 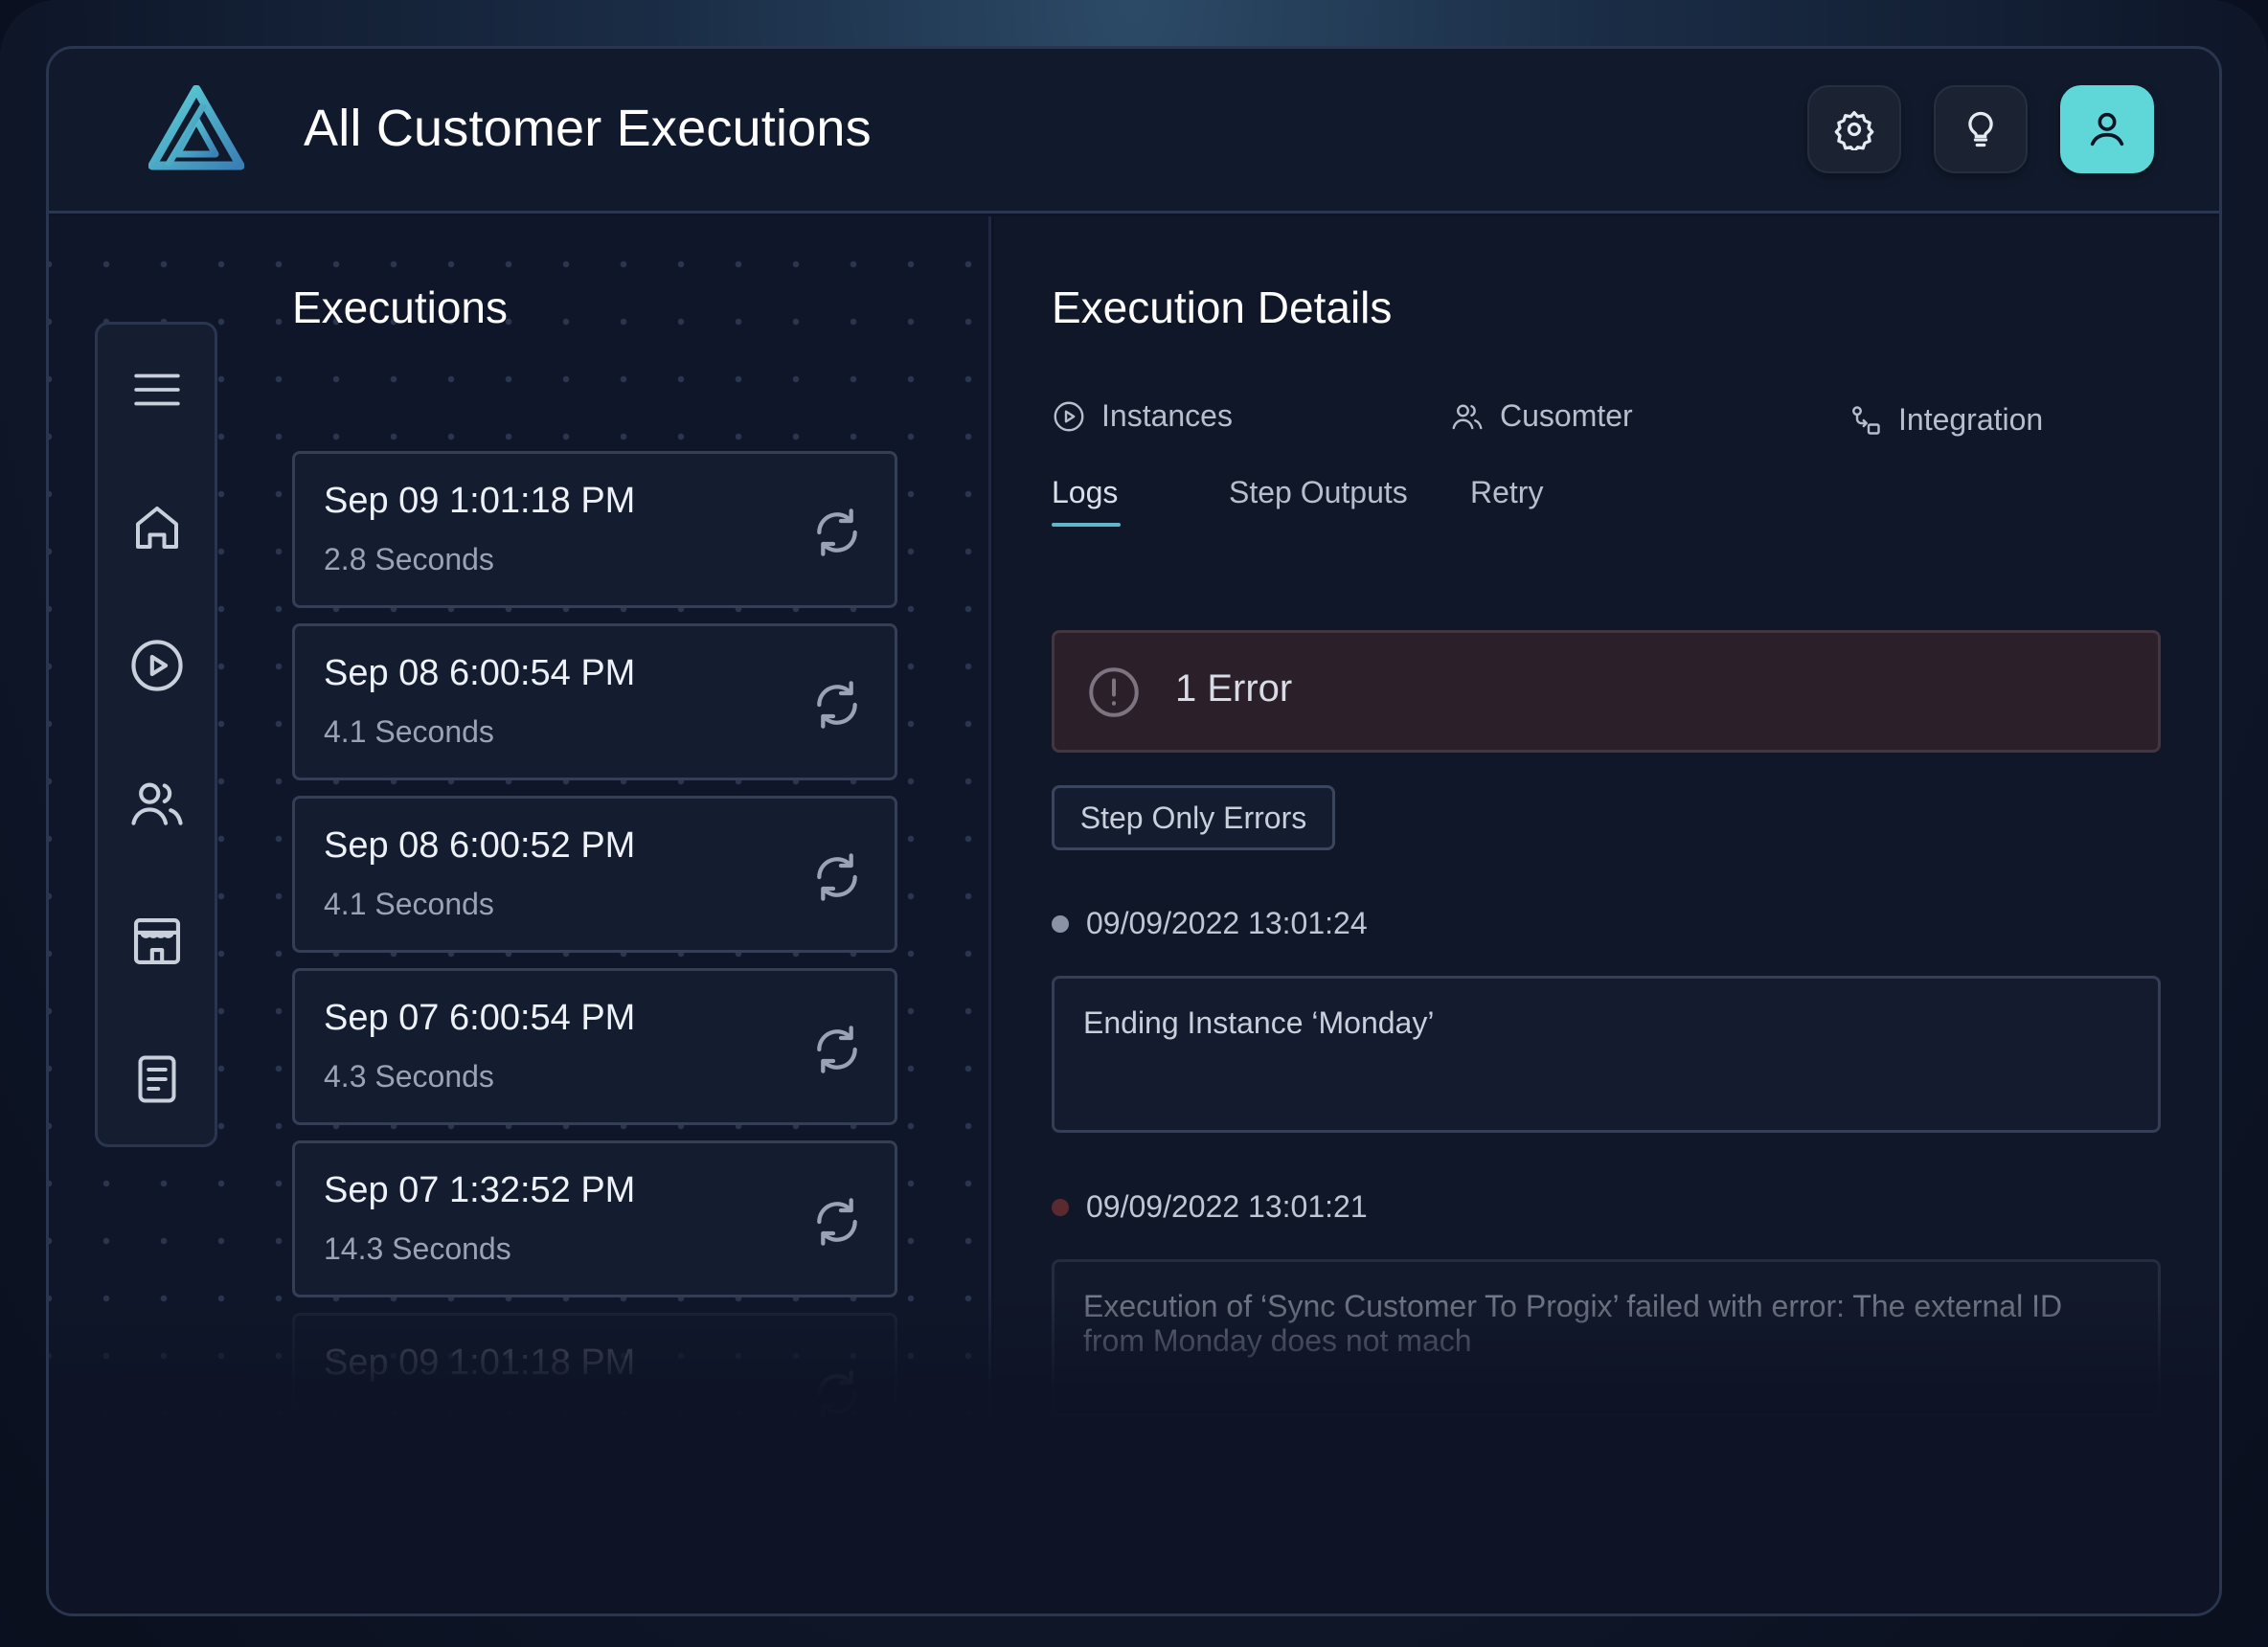 I want to click on instances-link: Instances, so click(x=1142, y=416).